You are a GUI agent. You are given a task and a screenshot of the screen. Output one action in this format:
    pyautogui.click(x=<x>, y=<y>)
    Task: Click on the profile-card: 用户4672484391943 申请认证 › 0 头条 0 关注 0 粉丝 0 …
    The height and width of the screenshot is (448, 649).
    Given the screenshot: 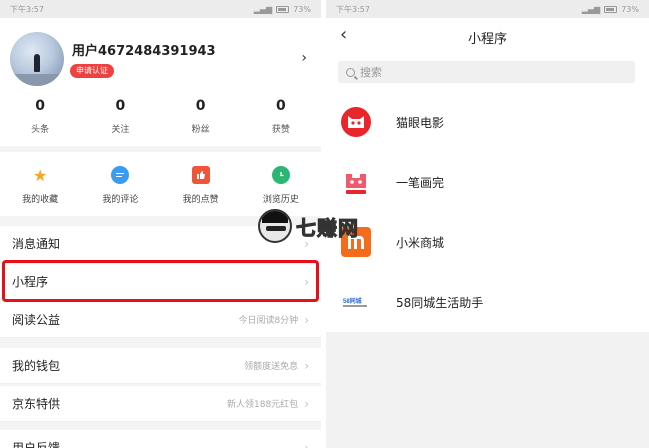 What is the action you would take?
    pyautogui.click(x=160, y=82)
    